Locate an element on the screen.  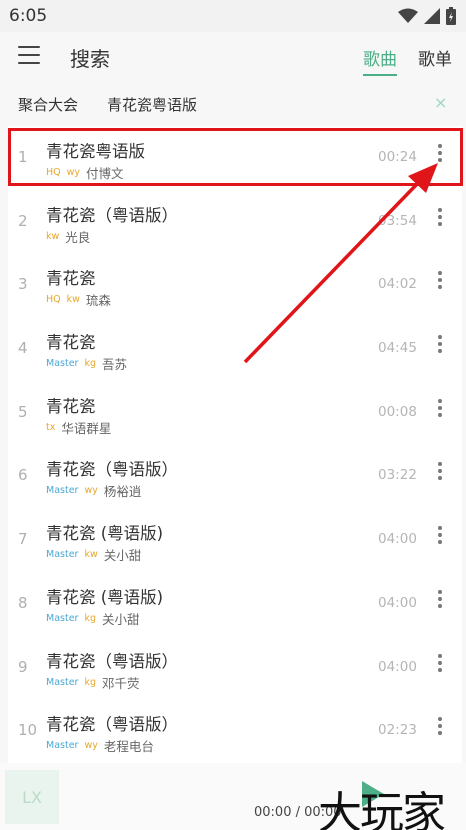
album-cover: LX is located at coordinates (32, 797).